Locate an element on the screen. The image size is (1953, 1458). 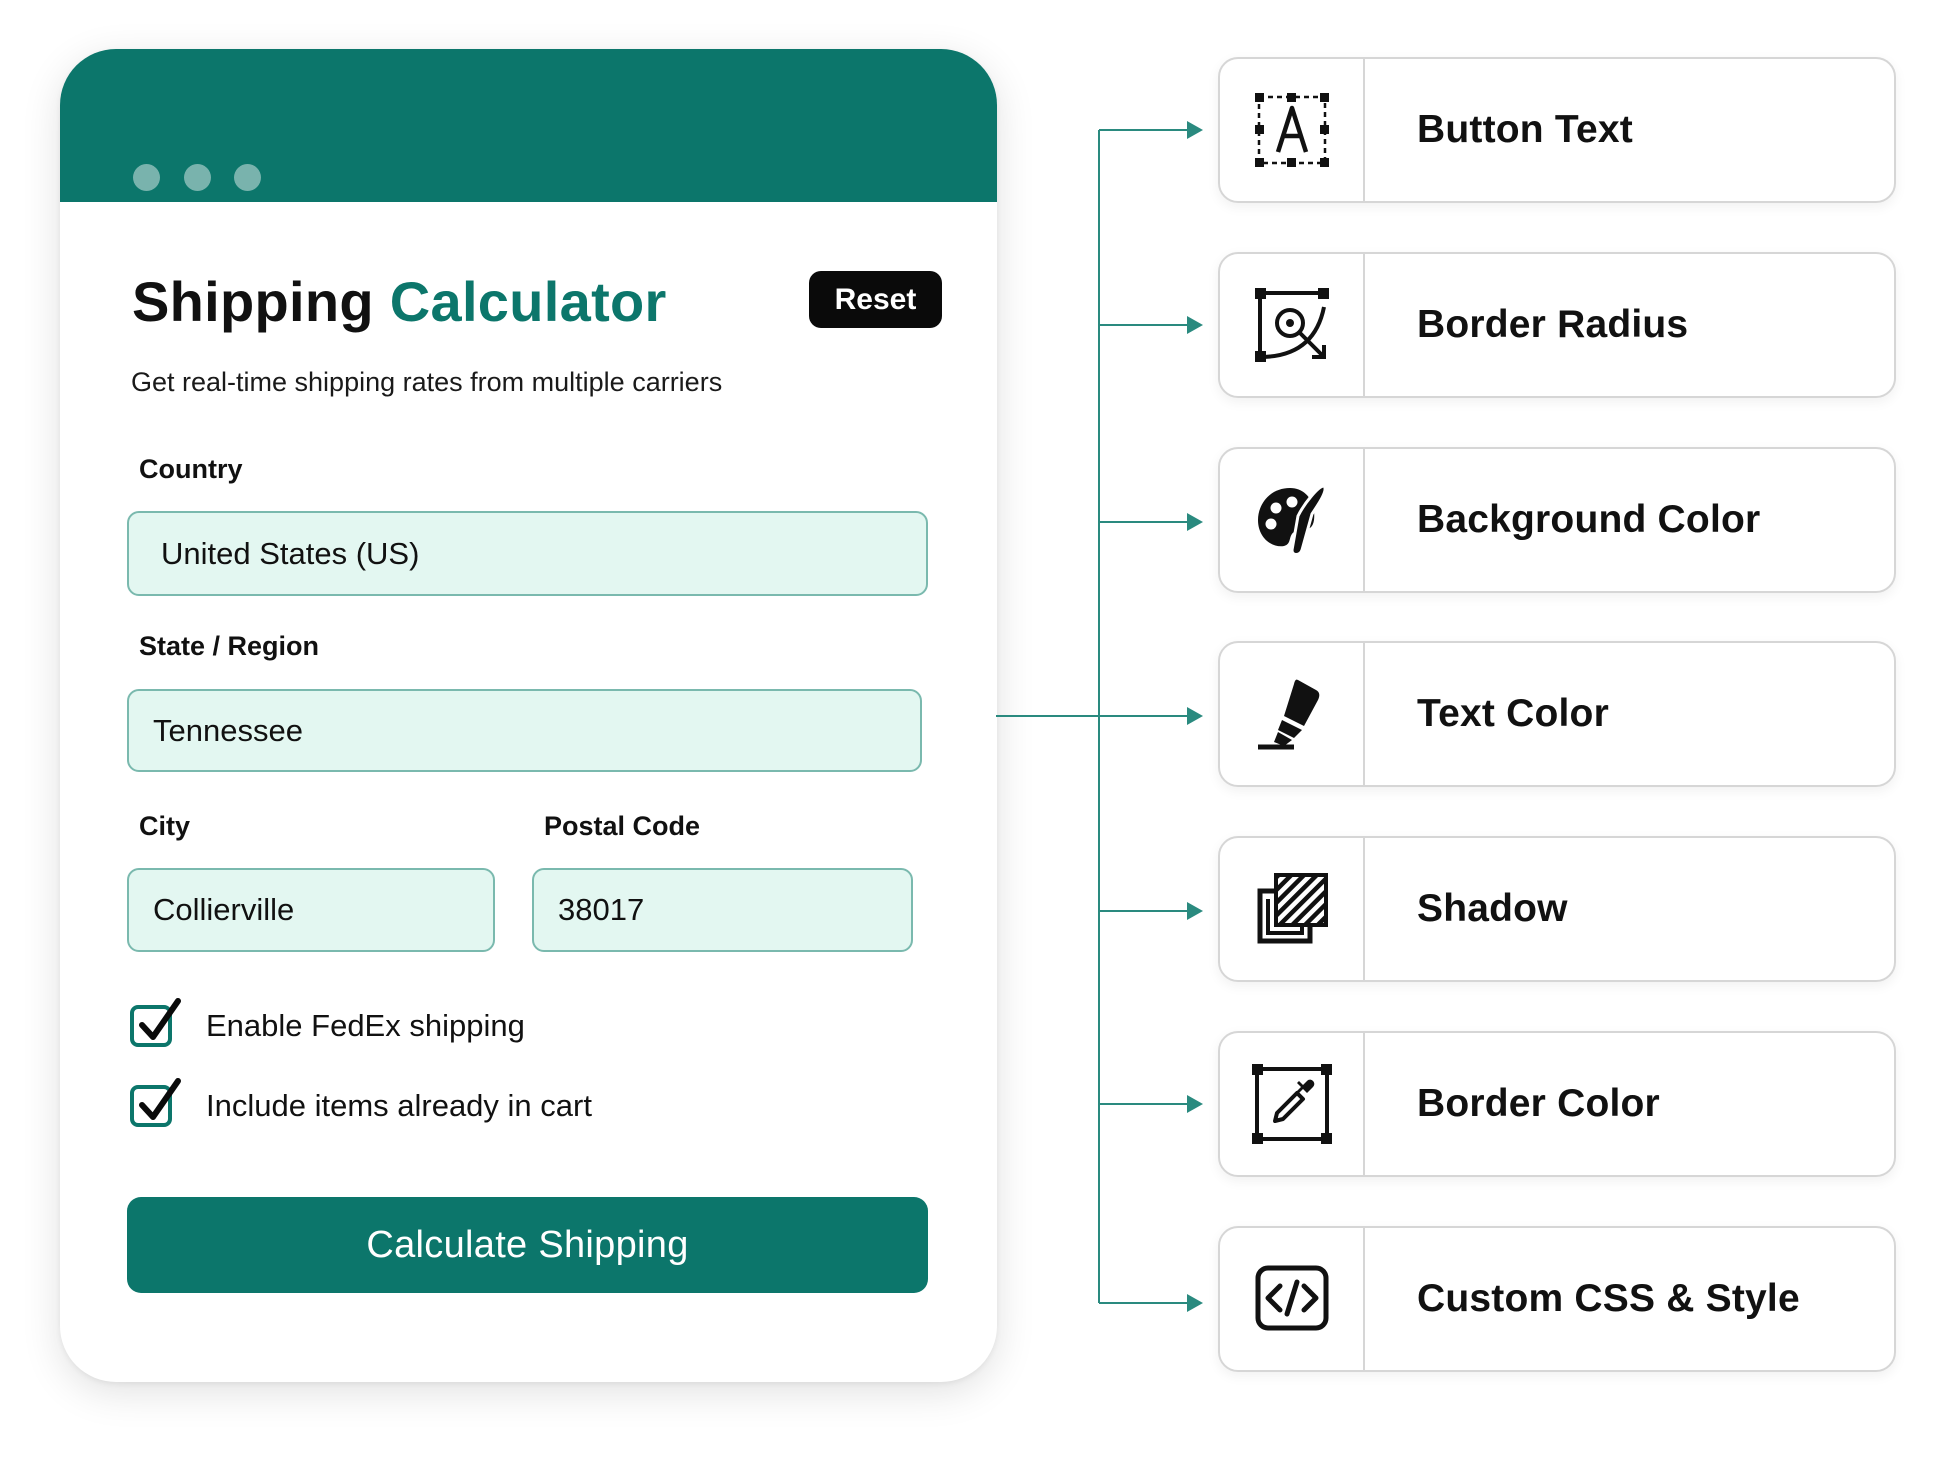
feature-label: Custom CSS & Style is located at coordinates (1608, 1298).